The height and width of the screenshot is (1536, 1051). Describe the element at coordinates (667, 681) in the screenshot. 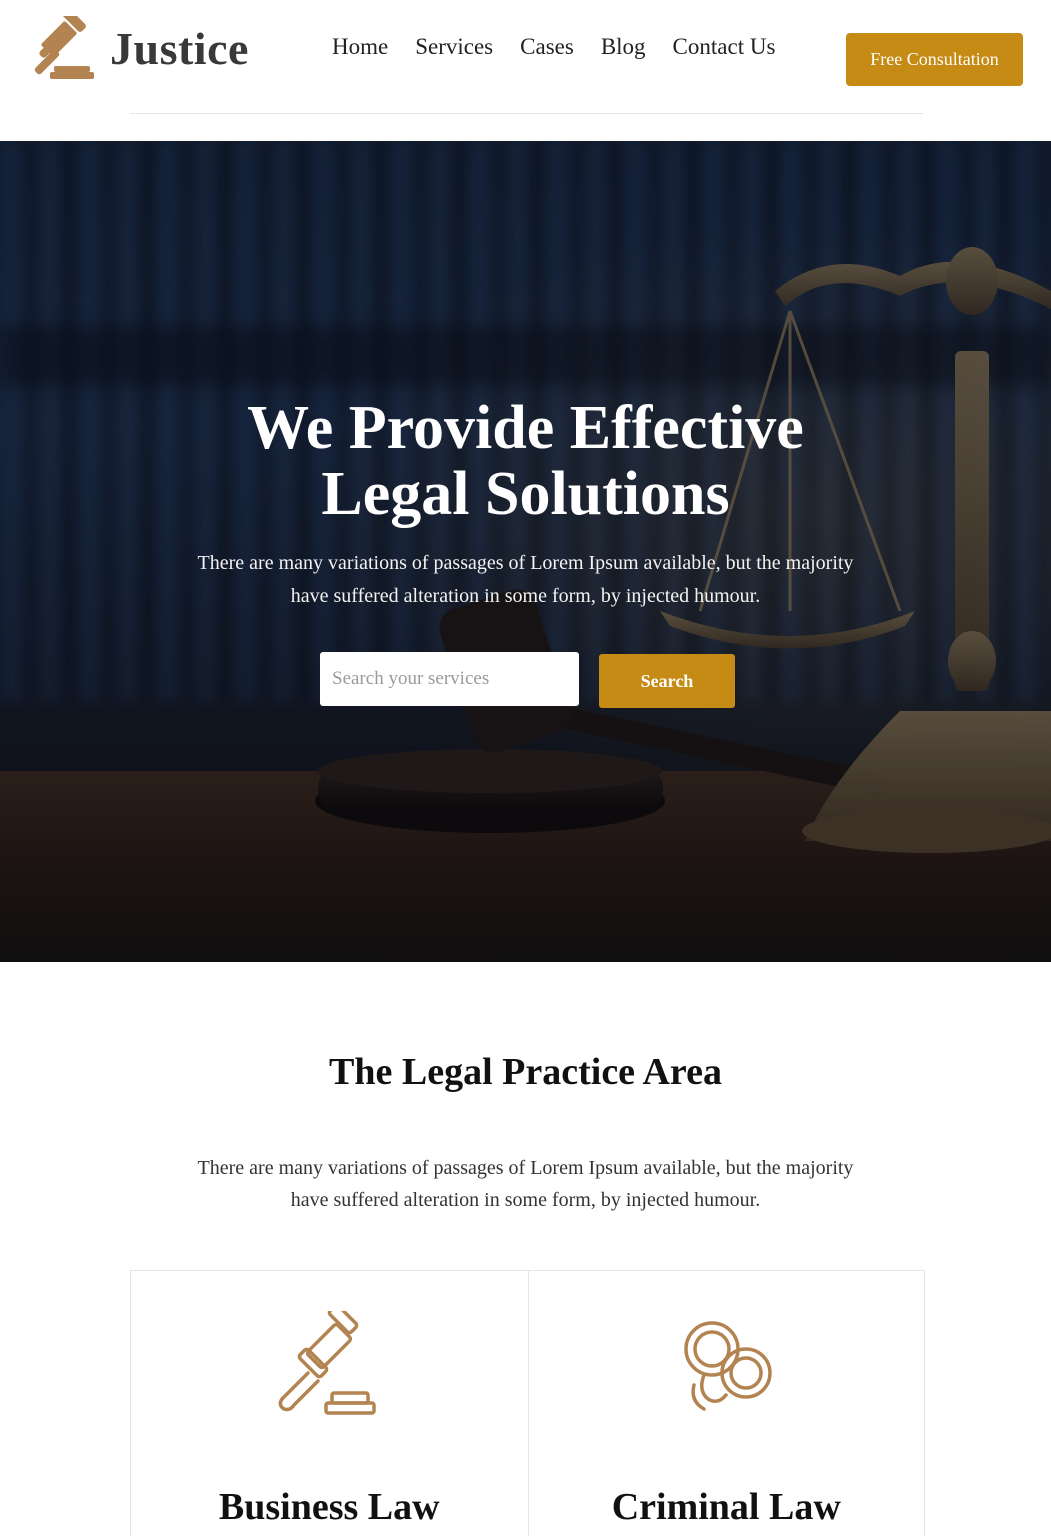

I see `search-button: Search` at that location.